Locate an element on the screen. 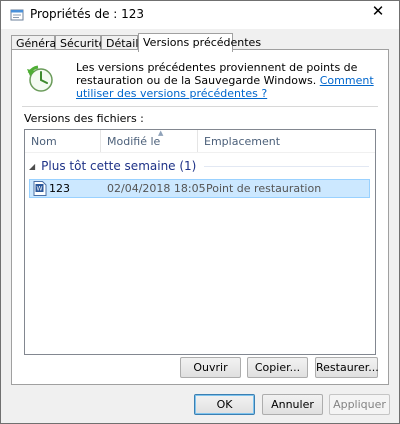 This screenshot has width=400, height=424. column-header-name: Nom is located at coordinates (63, 141).